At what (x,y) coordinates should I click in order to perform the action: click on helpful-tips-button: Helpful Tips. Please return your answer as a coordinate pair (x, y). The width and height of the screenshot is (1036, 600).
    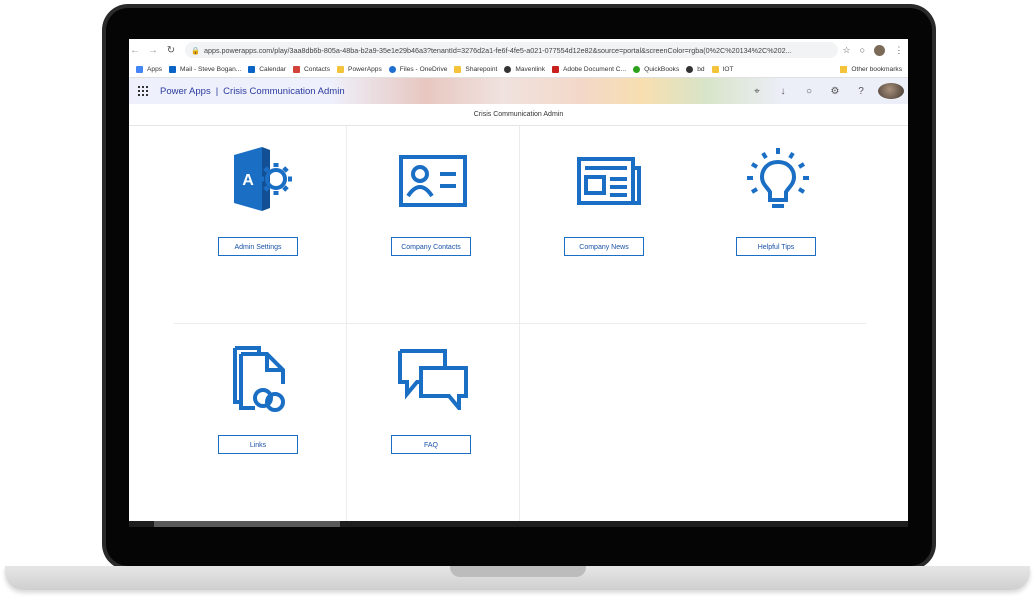
    Looking at the image, I should click on (776, 246).